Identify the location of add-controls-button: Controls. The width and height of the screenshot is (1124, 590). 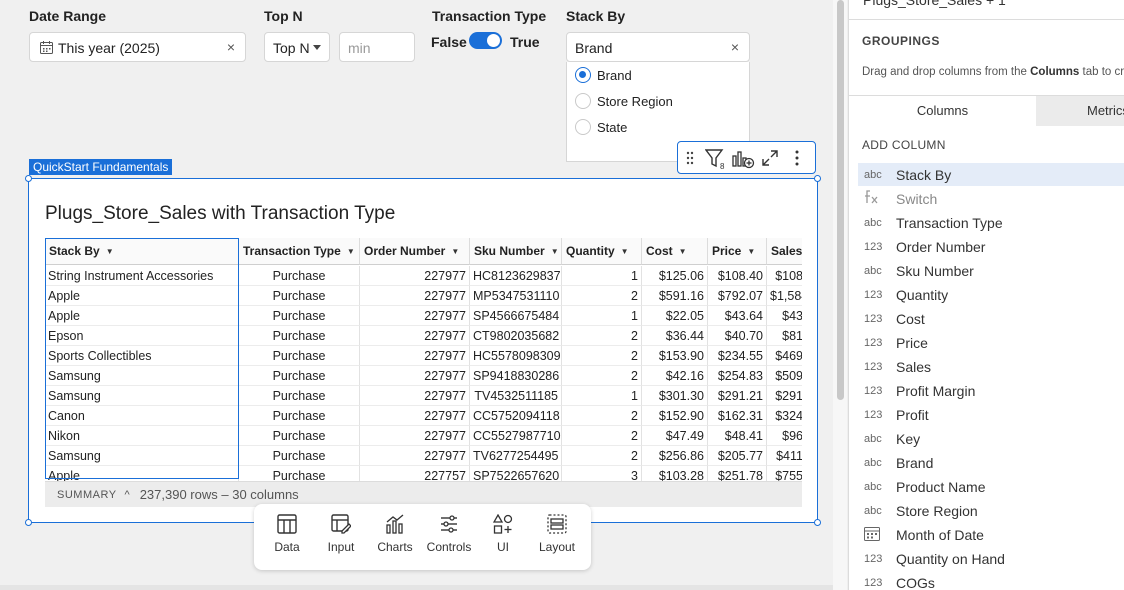
(449, 534).